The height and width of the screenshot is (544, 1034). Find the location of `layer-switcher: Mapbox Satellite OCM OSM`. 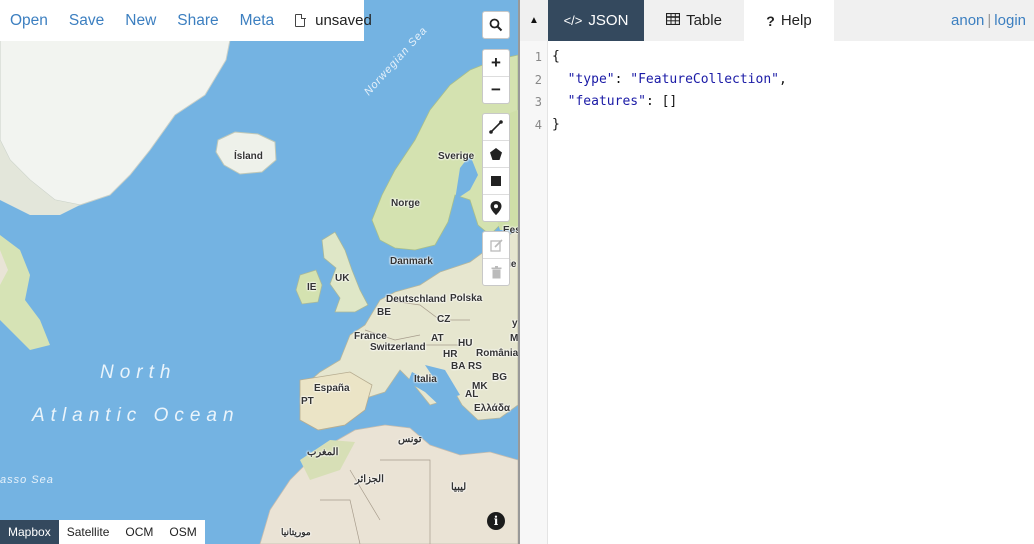

layer-switcher: Mapbox Satellite OCM OSM is located at coordinates (102, 532).